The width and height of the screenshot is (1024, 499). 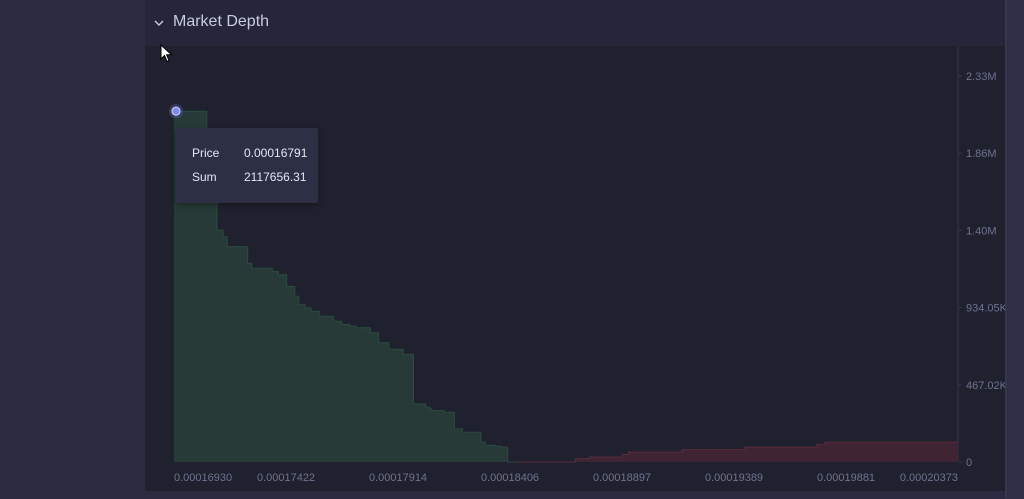 I want to click on x-tick-label: 0.00019389, so click(x=734, y=478).